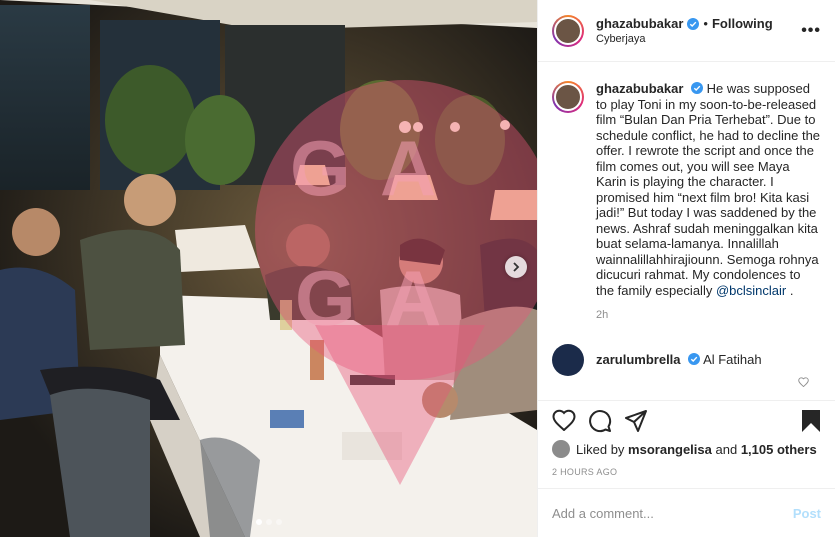 The height and width of the screenshot is (537, 835). What do you see at coordinates (742, 23) in the screenshot?
I see `following-button: Following` at bounding box center [742, 23].